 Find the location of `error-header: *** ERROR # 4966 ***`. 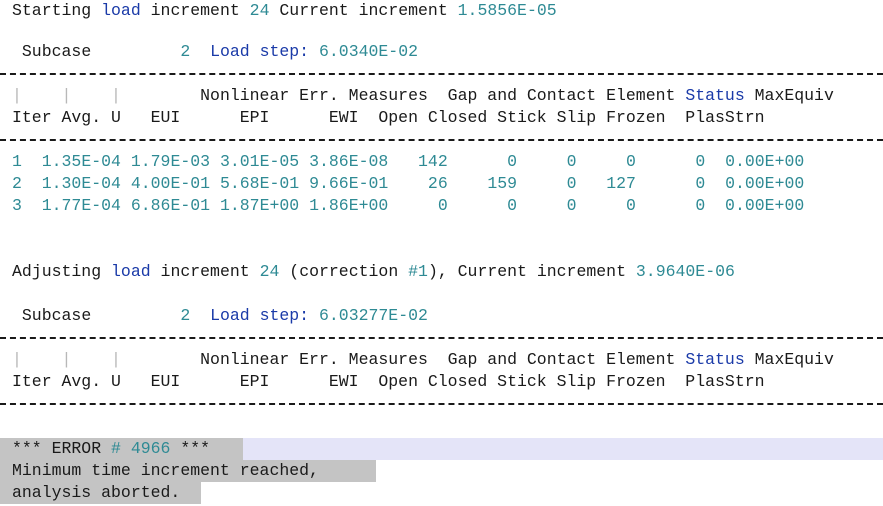

error-header: *** ERROR # 4966 *** is located at coordinates (111, 449).